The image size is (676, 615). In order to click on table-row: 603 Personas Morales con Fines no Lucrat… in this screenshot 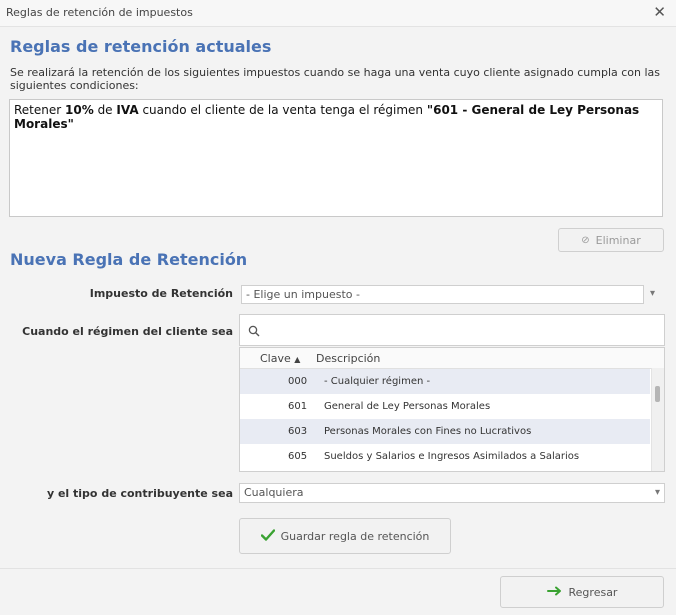, I will do `click(445, 431)`.